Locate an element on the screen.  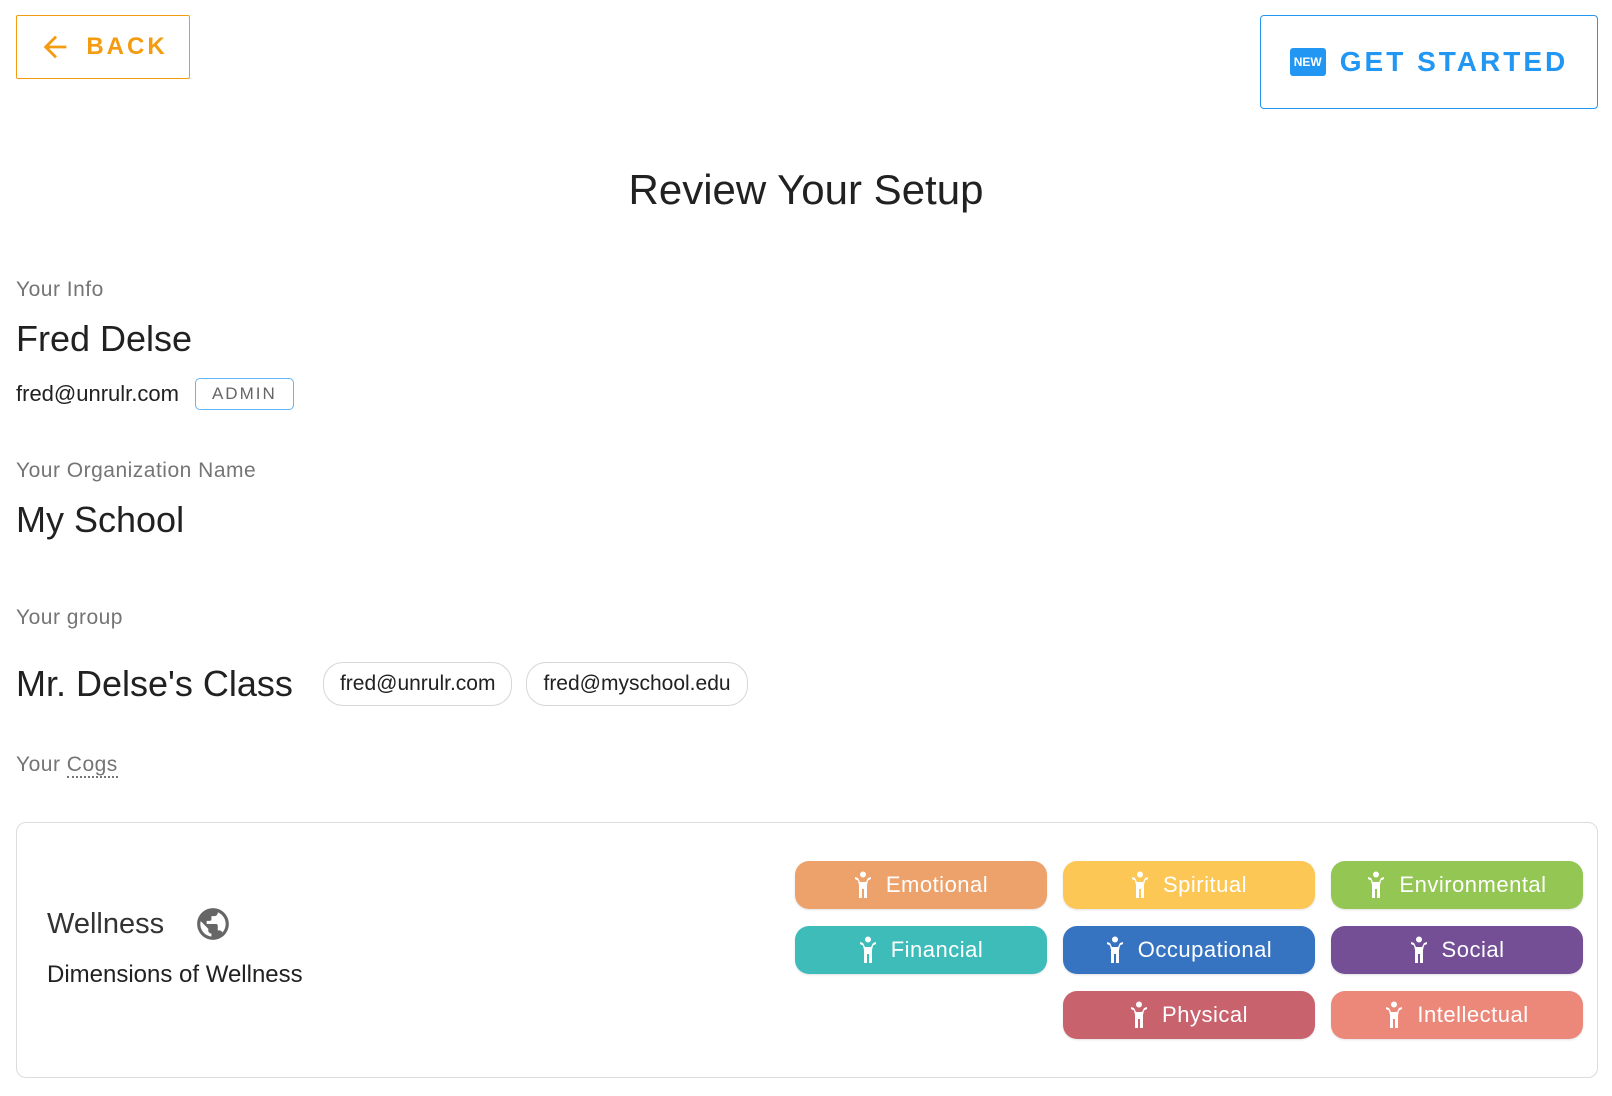
user-email: fred@unrulr.com is located at coordinates (97, 393).